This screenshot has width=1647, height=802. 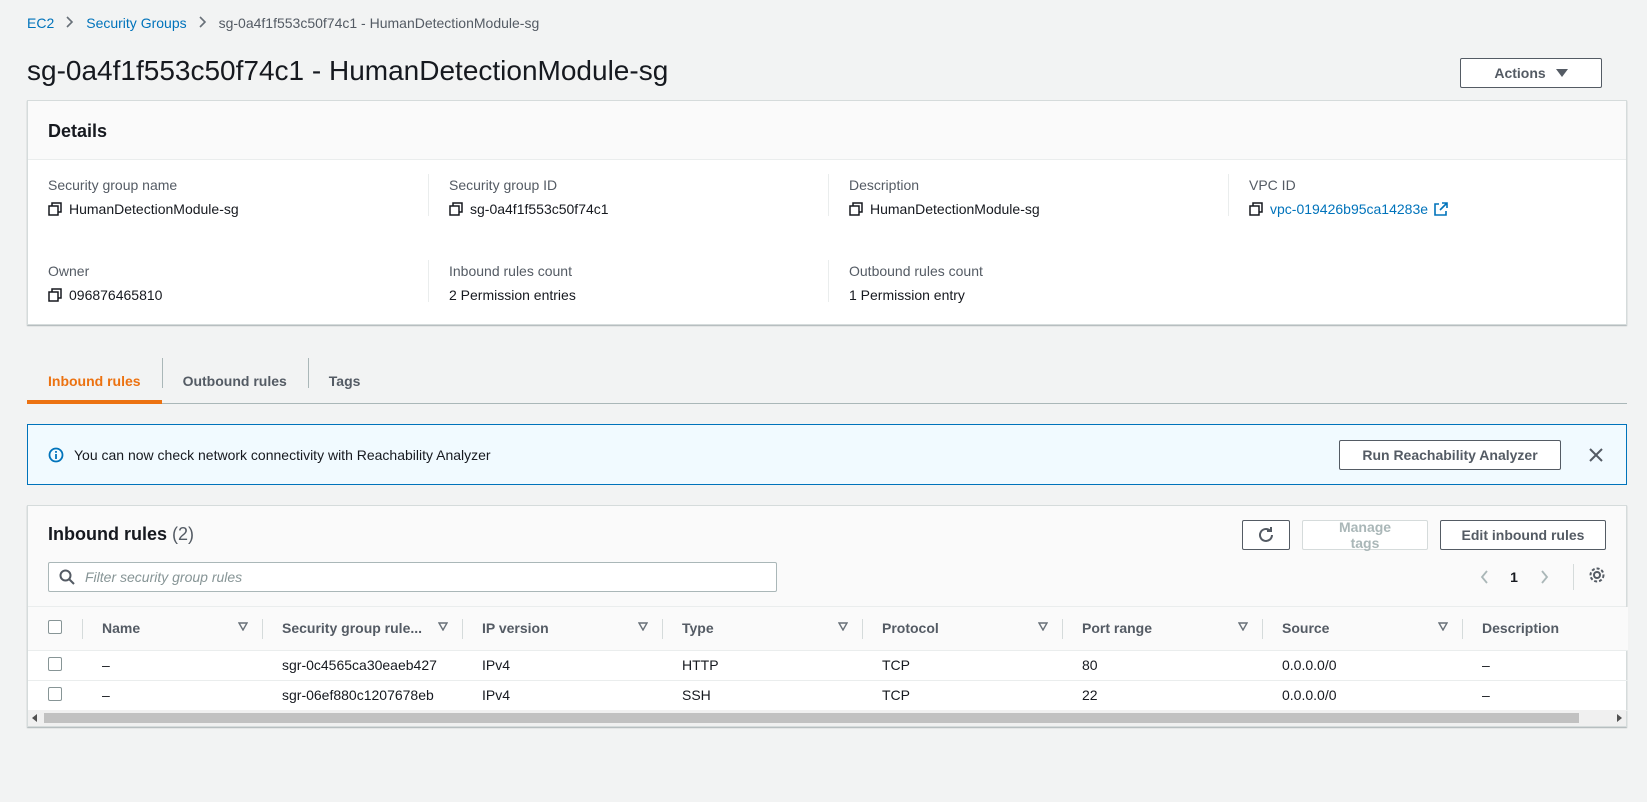 I want to click on field-value: 2 Permission entries, so click(x=512, y=295).